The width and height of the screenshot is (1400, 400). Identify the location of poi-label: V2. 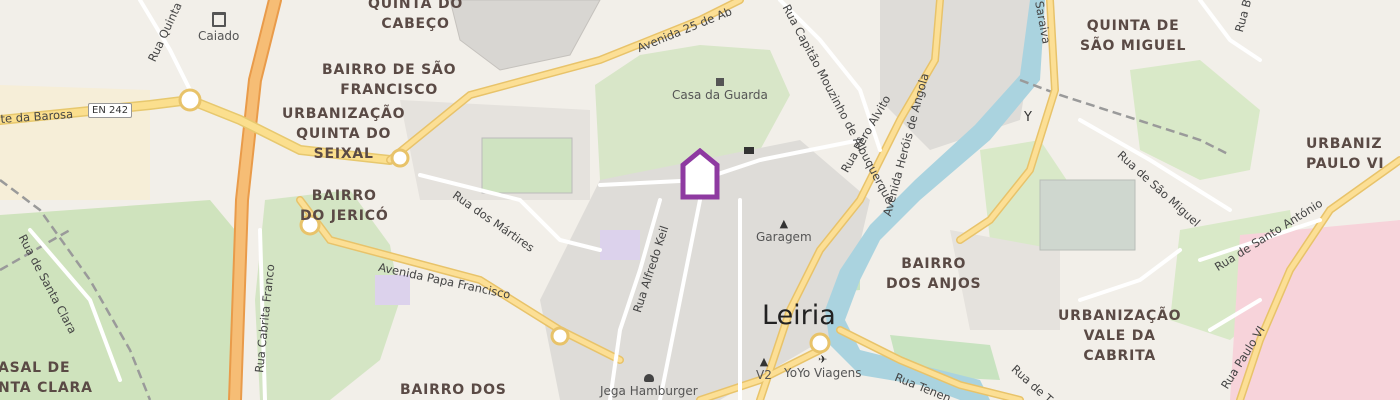
(764, 375).